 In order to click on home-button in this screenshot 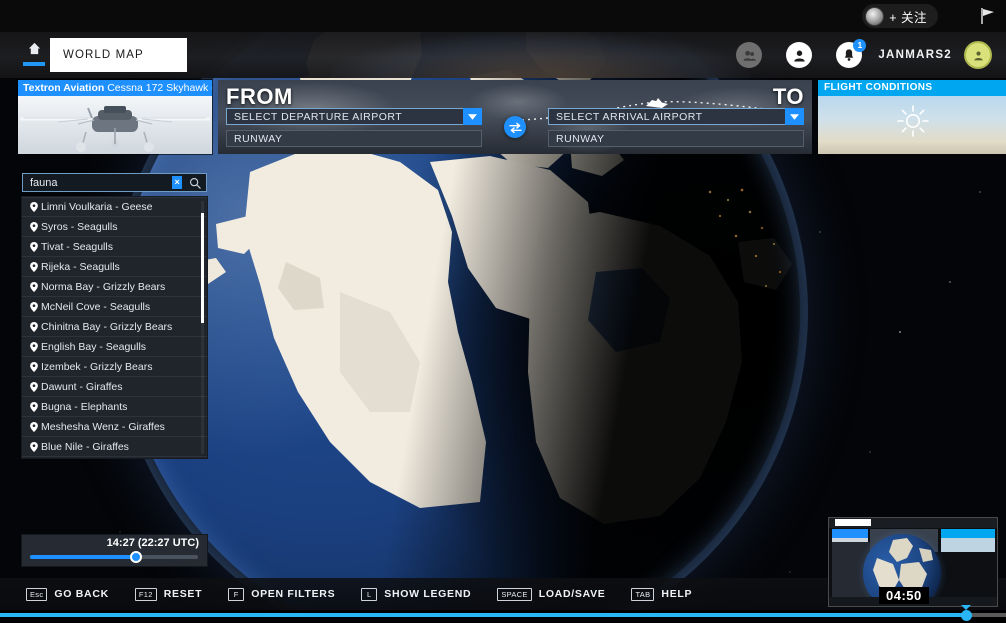, I will do `click(34, 55)`.